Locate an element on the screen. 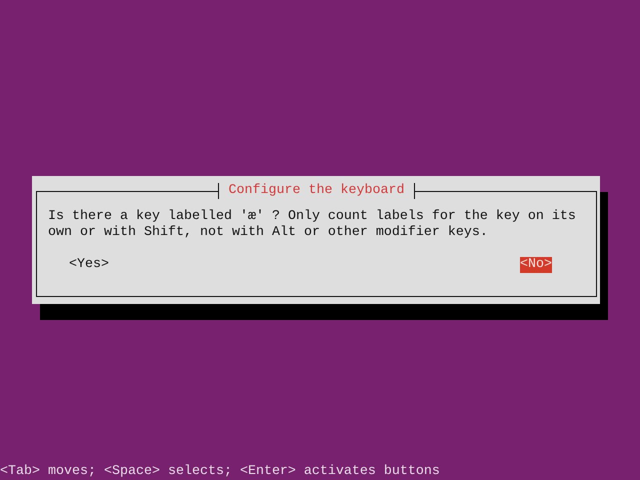 The height and width of the screenshot is (480, 640). dialog-message: Is there a key labelled 'æ' ? Only count labels for the key on its own or with Shift, not with Alt or other modifier keys. is located at coordinates (312, 225).